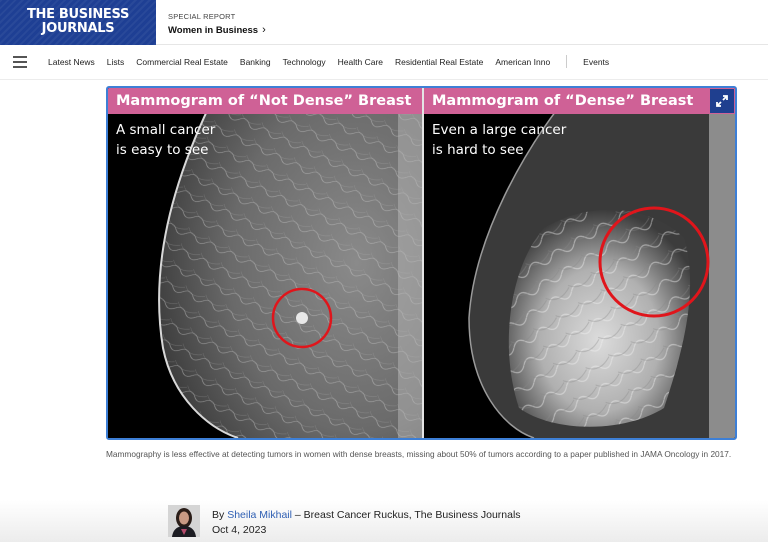 The height and width of the screenshot is (542, 768). I want to click on not-dense-subtext-line-2: is easy to see, so click(162, 150).